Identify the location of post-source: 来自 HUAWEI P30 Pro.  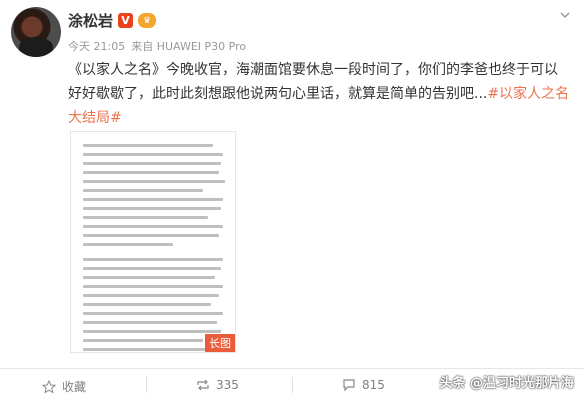
(189, 46).